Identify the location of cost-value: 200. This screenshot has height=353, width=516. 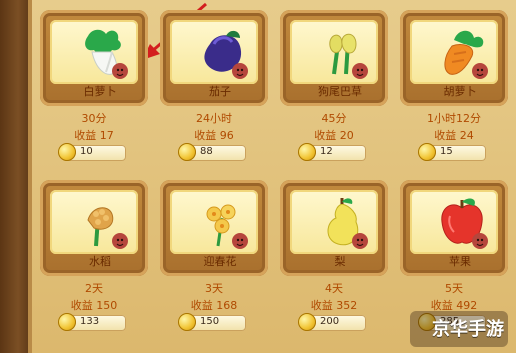
(330, 321).